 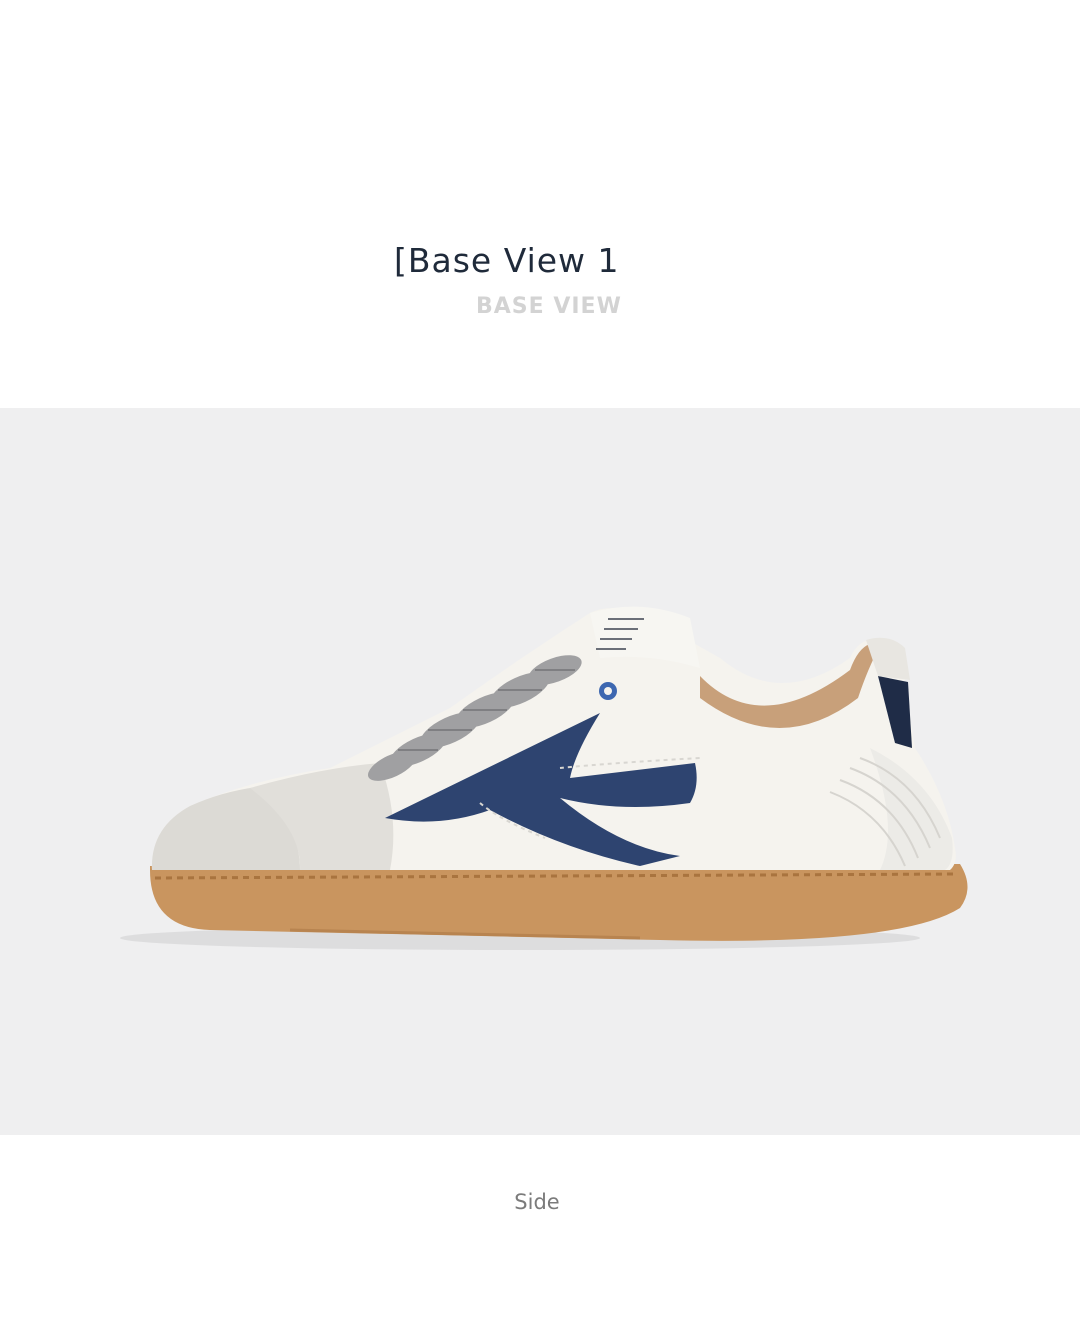 What do you see at coordinates (507, 260) in the screenshot?
I see `page-title: [Base View 1` at bounding box center [507, 260].